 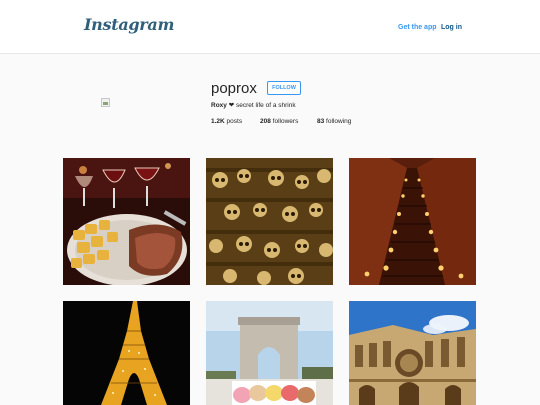 I want to click on instagram-logo: Instagram, so click(x=129, y=24).